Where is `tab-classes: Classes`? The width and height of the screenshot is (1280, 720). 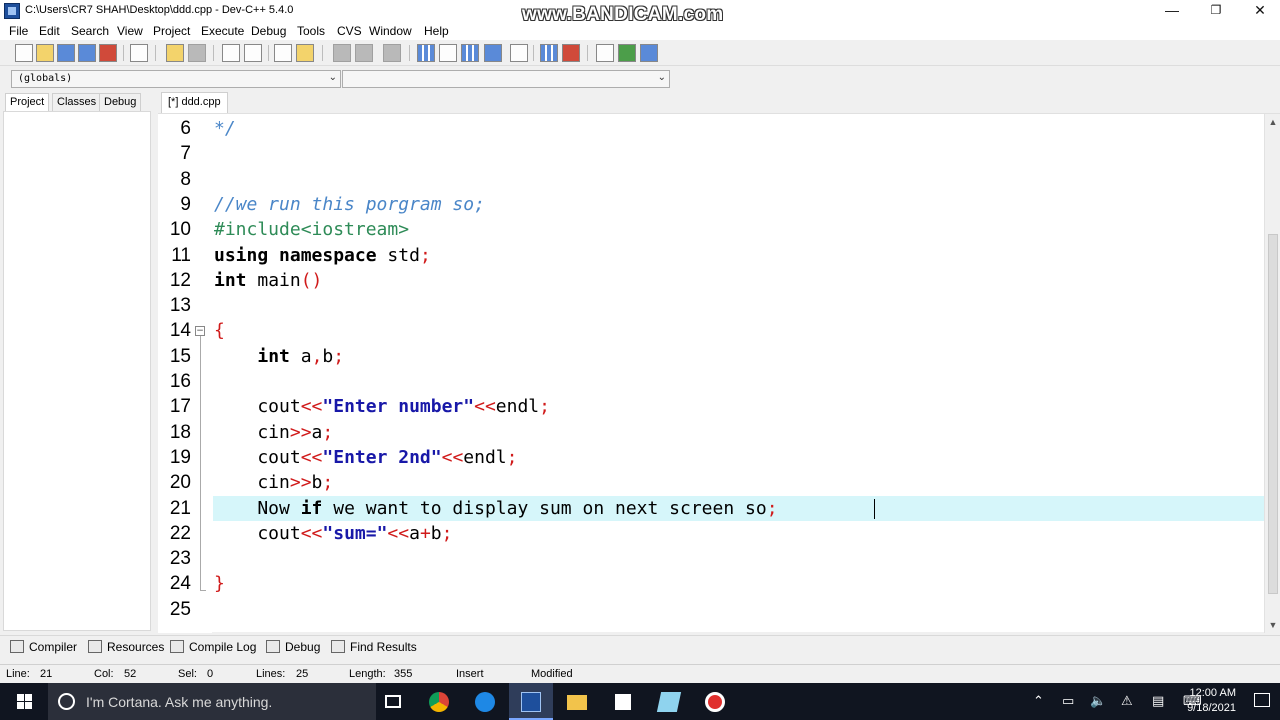 tab-classes: Classes is located at coordinates (77, 102).